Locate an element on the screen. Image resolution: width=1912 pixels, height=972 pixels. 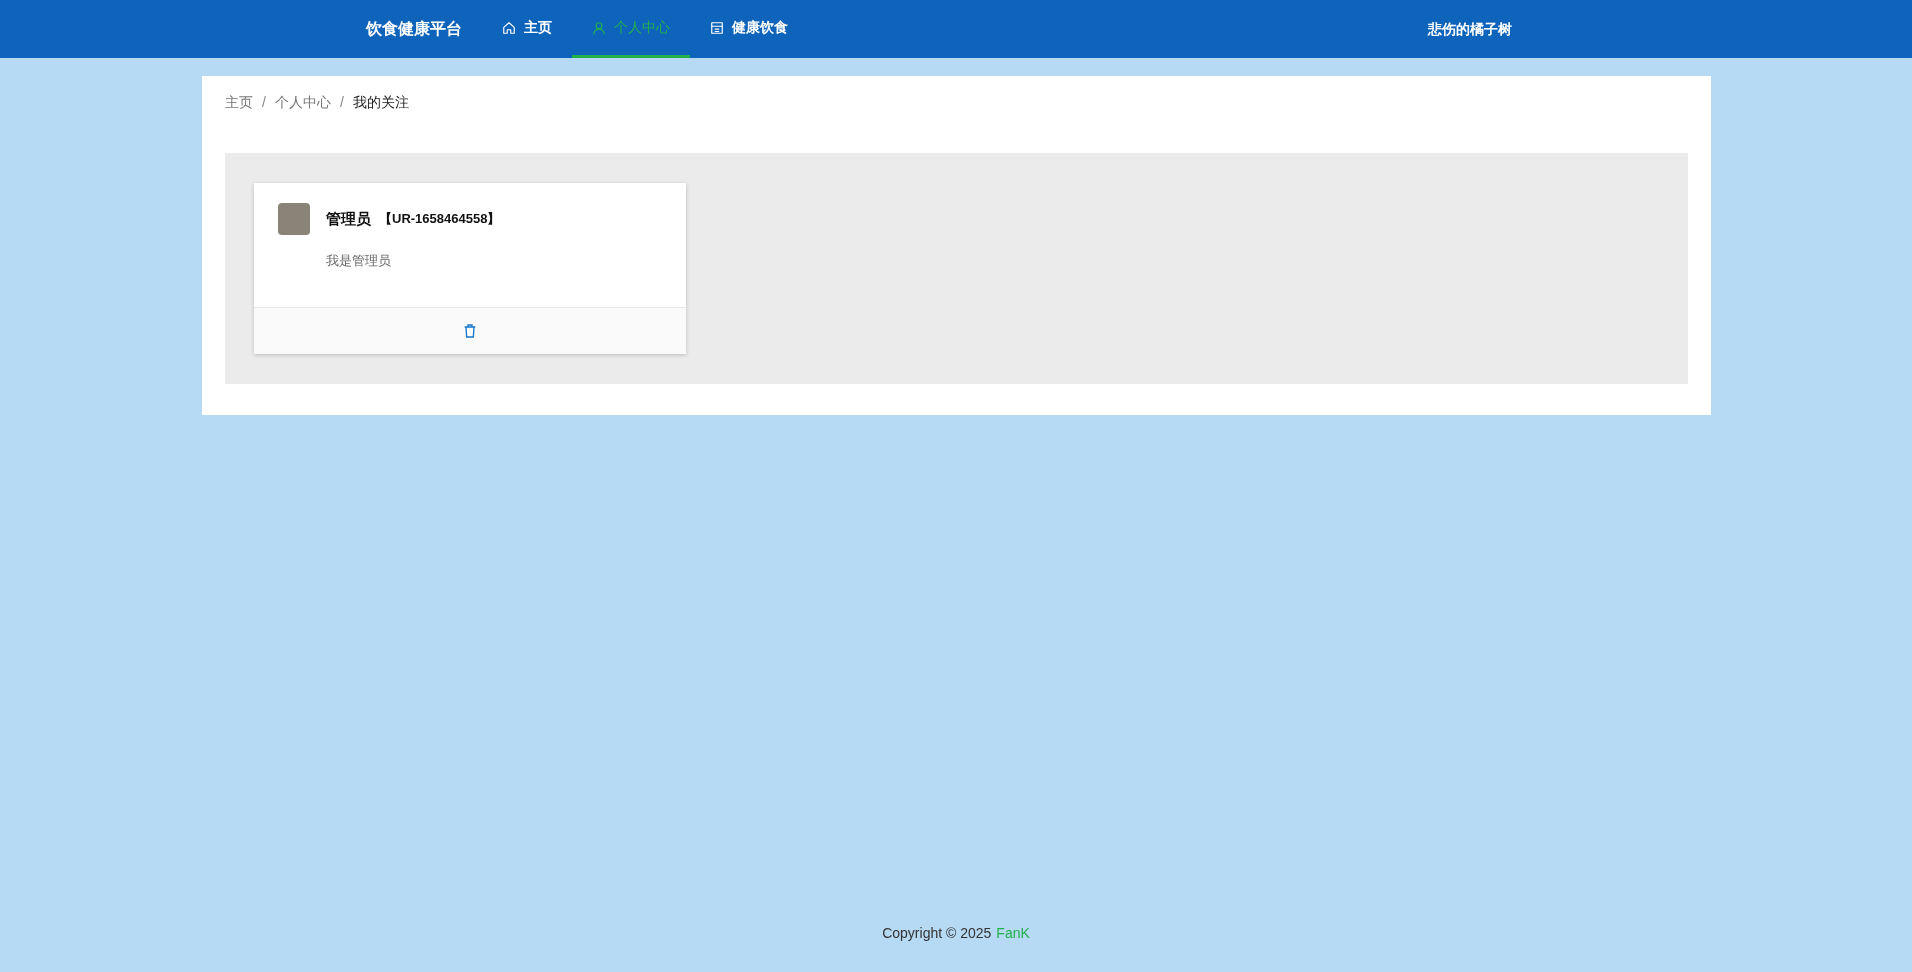
avatar-photo-placeholder is located at coordinates (294, 219).